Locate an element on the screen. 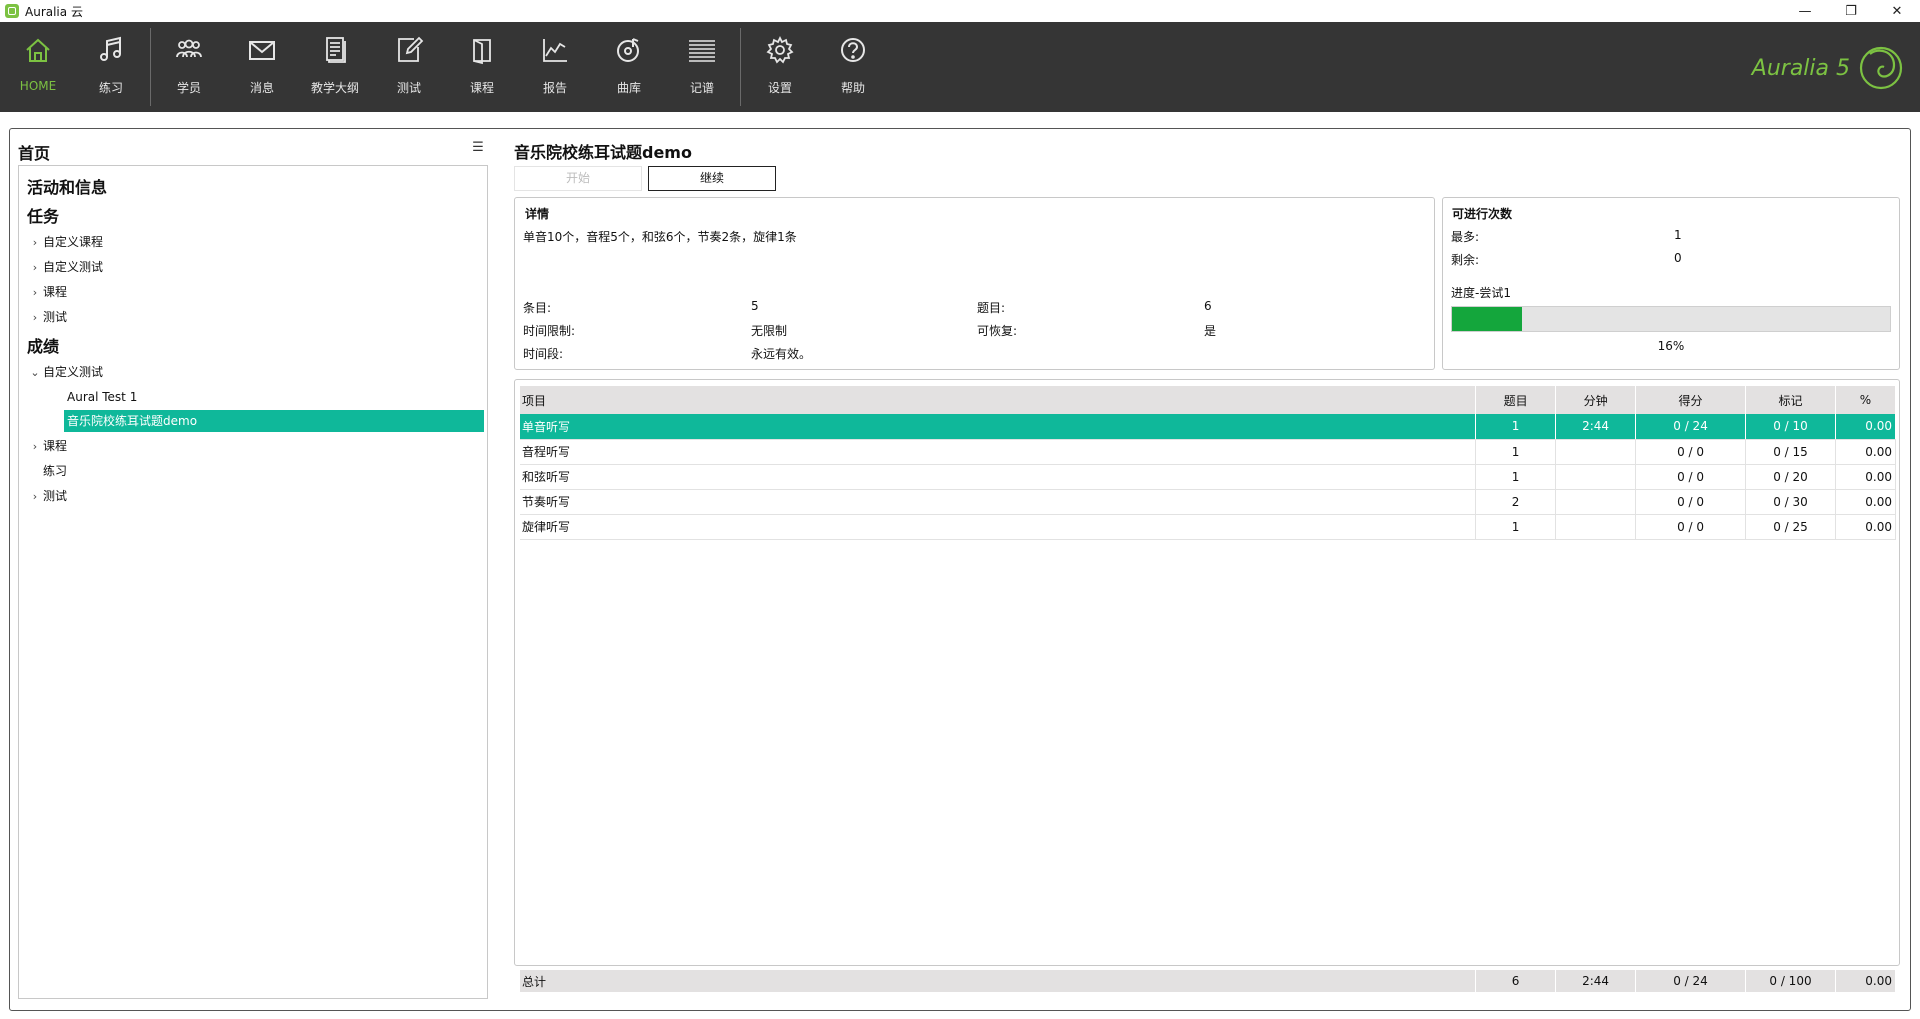 Image resolution: width=1920 pixels, height=1019 pixels. toolbar-label: HOME is located at coordinates (38, 86).